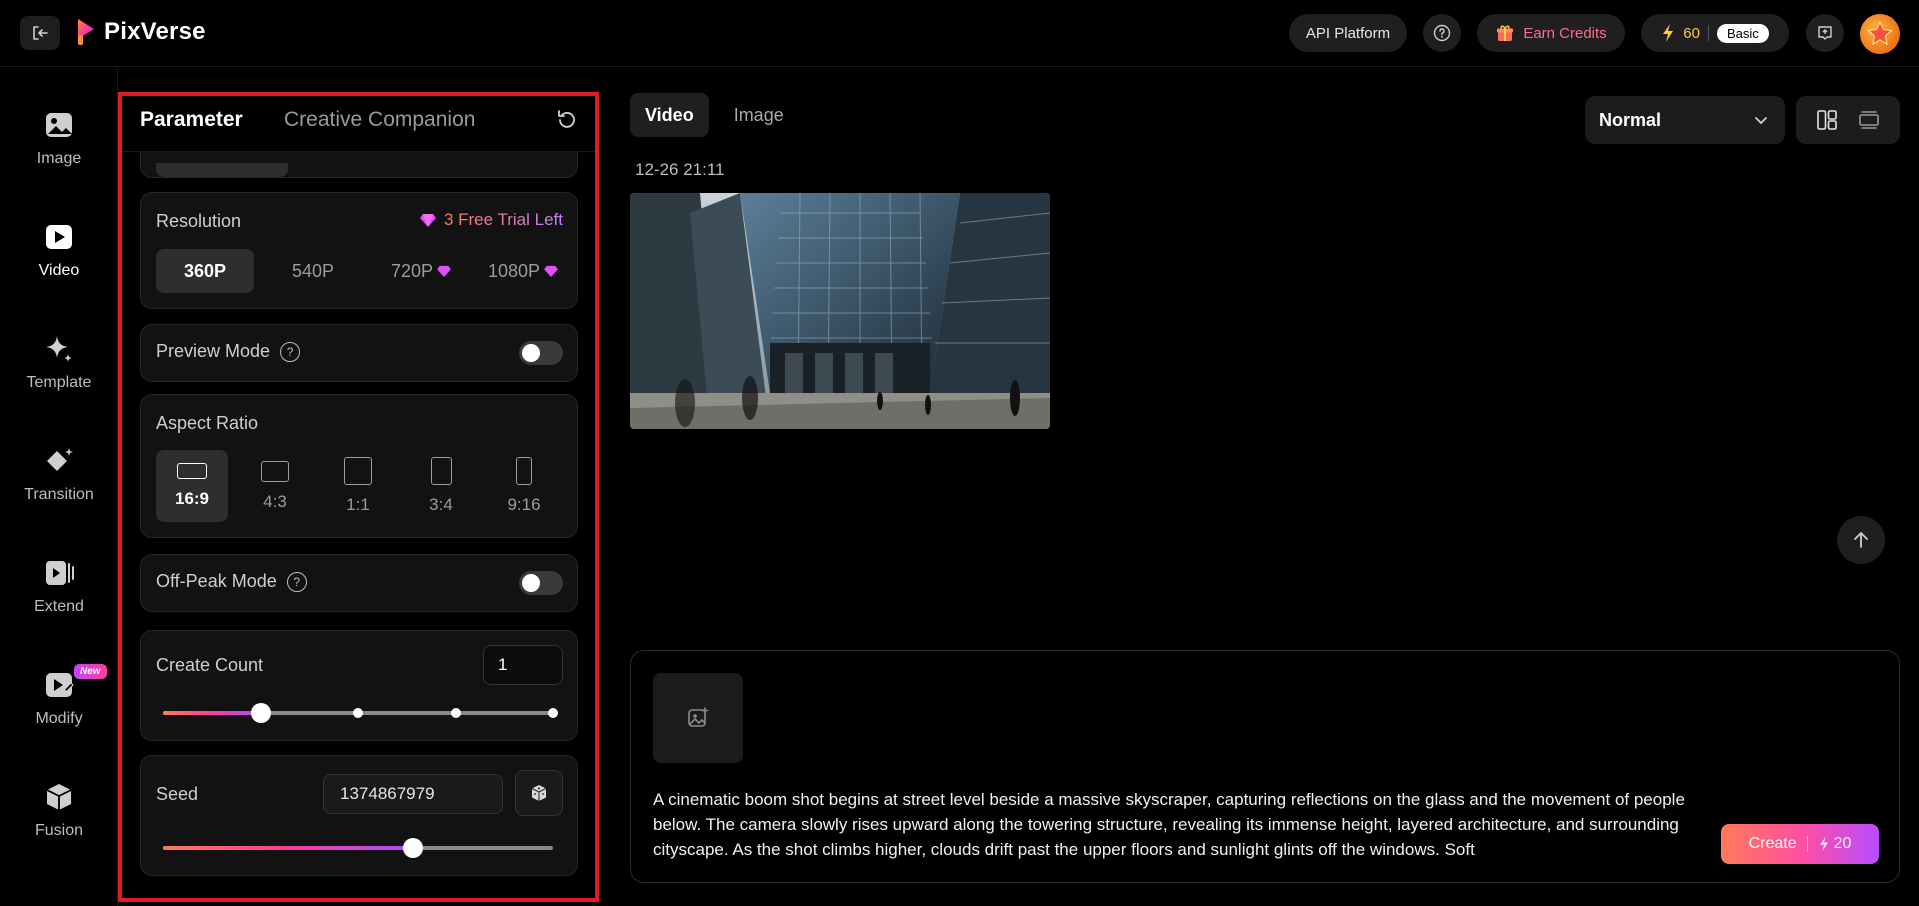  I want to click on preview-mode-text: Preview Mode, so click(213, 351).